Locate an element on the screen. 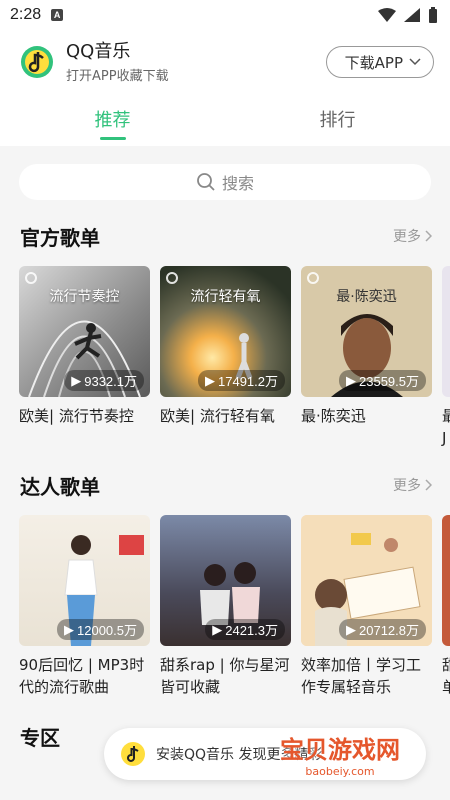 The image size is (450, 800). signal-icon is located at coordinates (412, 15).